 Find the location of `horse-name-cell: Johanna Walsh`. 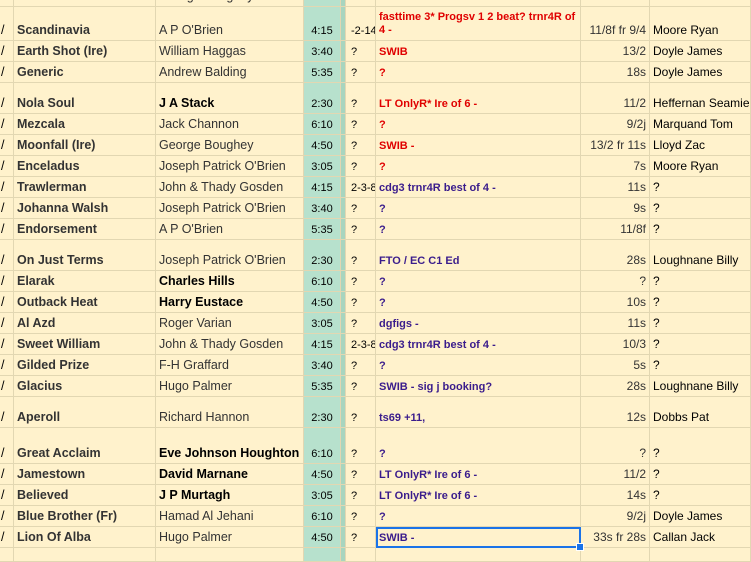

horse-name-cell: Johanna Walsh is located at coordinates (85, 208).